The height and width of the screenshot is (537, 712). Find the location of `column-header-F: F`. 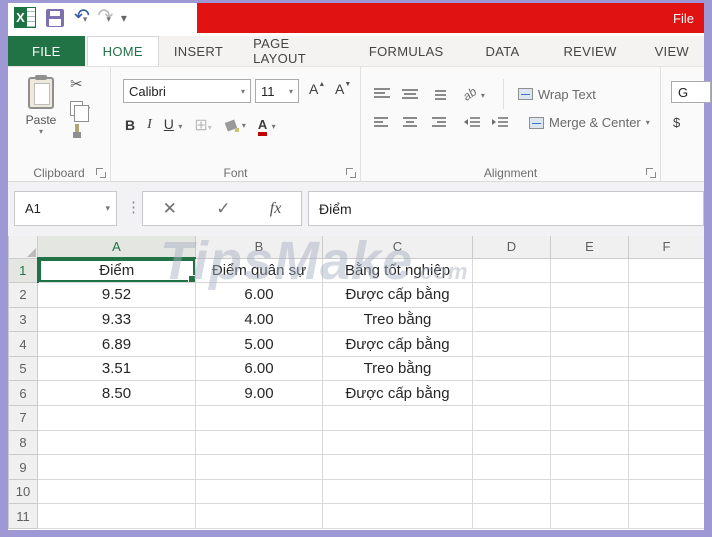

column-header-F: F is located at coordinates (666, 247).